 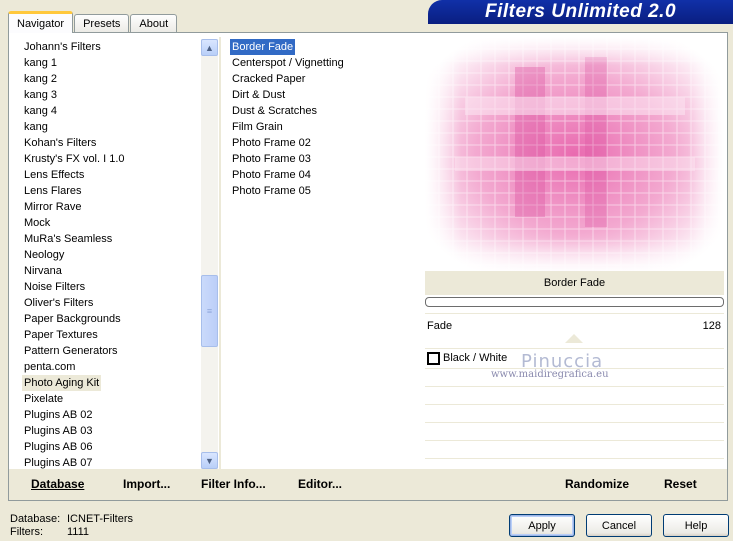 I want to click on scroll-thumb: ≡, so click(x=209, y=311).